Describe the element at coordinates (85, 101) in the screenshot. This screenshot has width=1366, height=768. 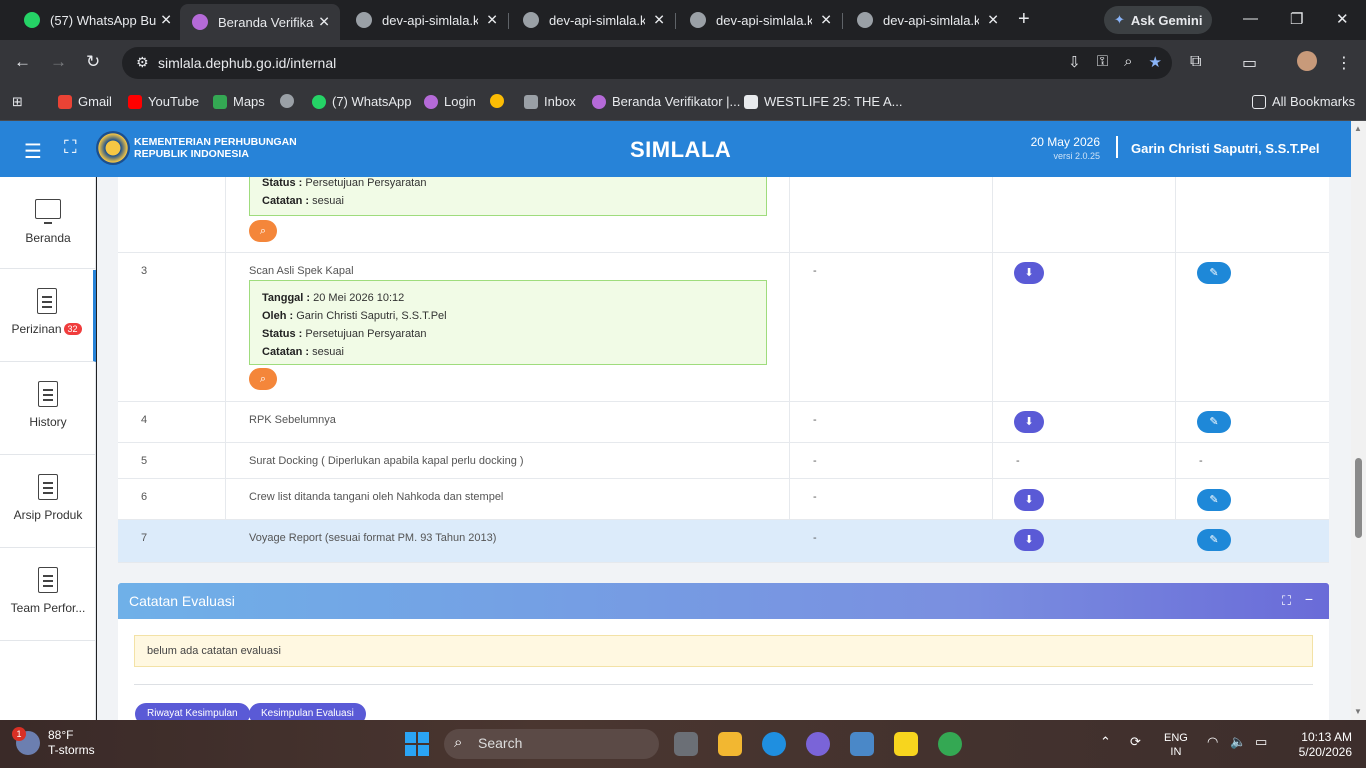
I see `bookmark-gmail: Gmail` at that location.